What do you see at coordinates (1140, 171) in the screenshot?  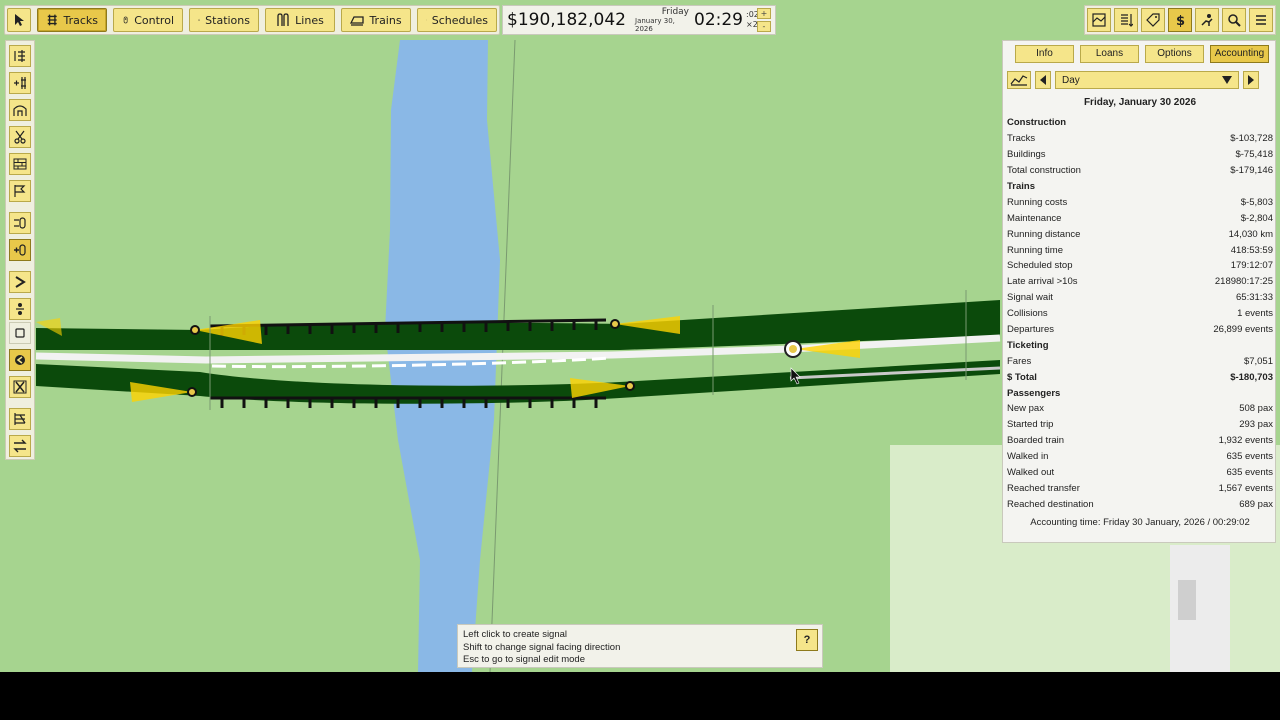 I see `accounting-row: Total construction $-179,146` at bounding box center [1140, 171].